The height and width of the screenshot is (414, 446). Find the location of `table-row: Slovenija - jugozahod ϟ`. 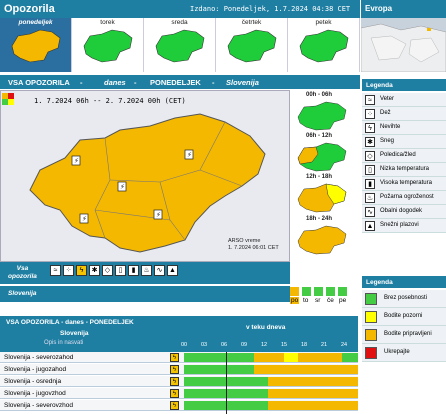

table-row: Slovenija - jugozahod ϟ is located at coordinates (179, 369).